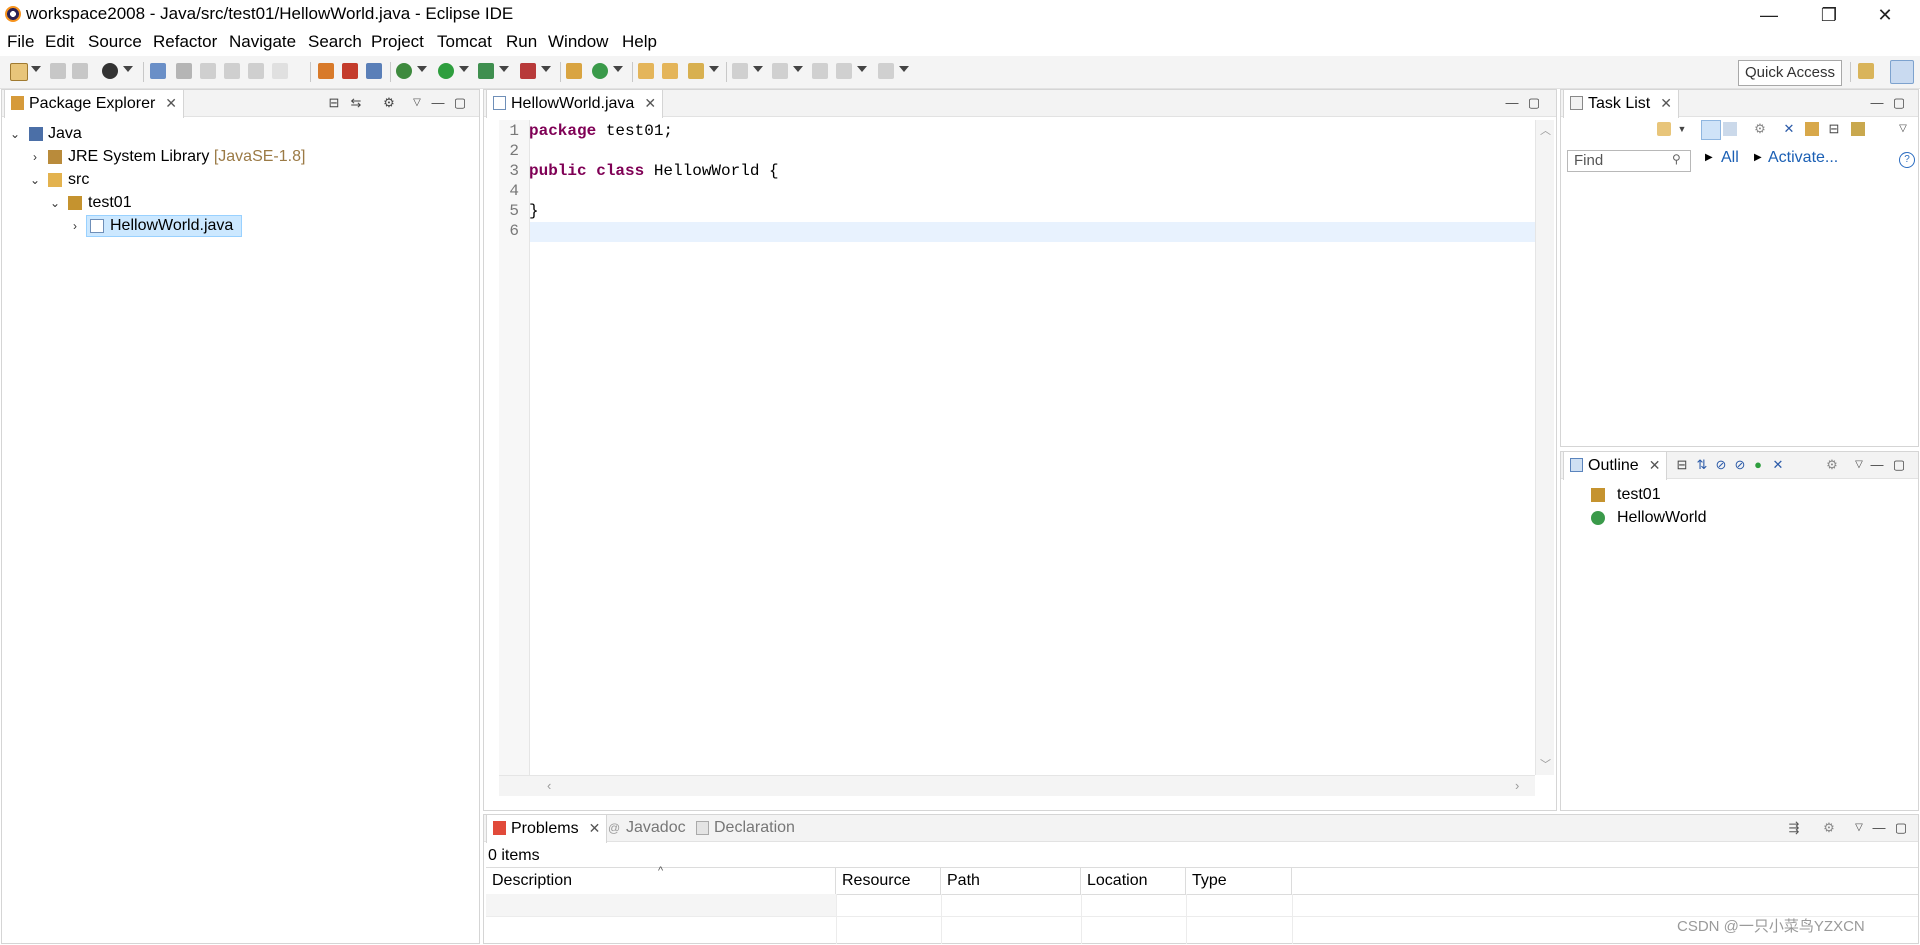 Image resolution: width=1920 pixels, height=945 pixels. What do you see at coordinates (374, 71) in the screenshot?
I see `tomcat-restart-icon` at bounding box center [374, 71].